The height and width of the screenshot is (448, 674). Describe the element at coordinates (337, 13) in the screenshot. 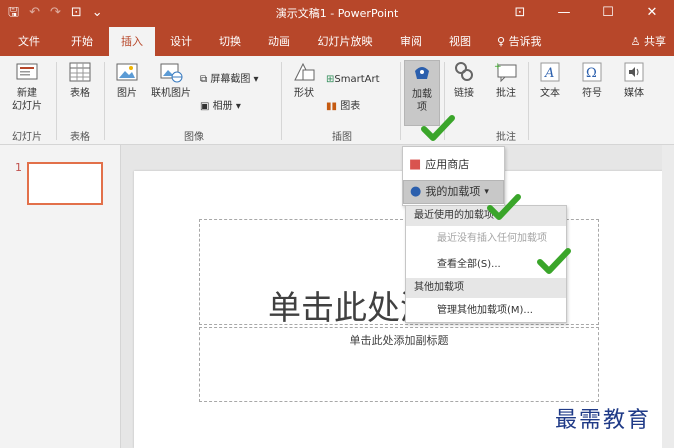

I see `title-bar: 🖫 ↶ ↷ ⊡ ⌄ 演示文稿1 - PowerPoint ⊡ — ☐ ✕` at that location.